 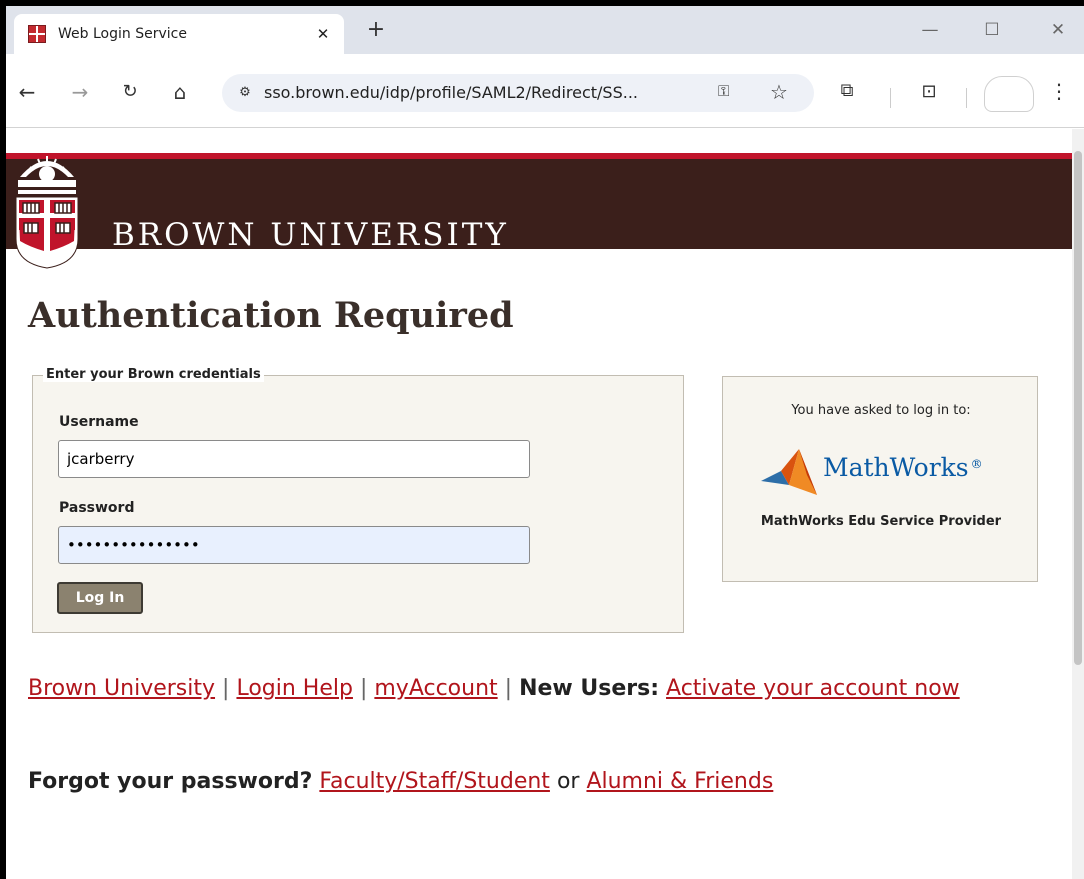 What do you see at coordinates (310, 235) in the screenshot?
I see `brand-name: BROWN UNIVERSITY` at bounding box center [310, 235].